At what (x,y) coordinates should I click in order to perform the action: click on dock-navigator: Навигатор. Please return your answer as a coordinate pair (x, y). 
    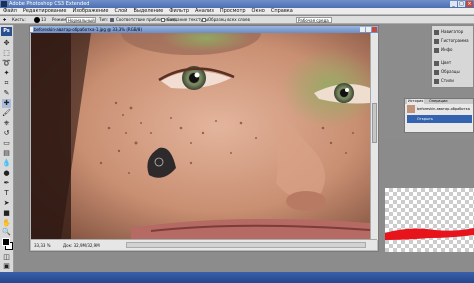
    Looking at the image, I should click on (453, 31).